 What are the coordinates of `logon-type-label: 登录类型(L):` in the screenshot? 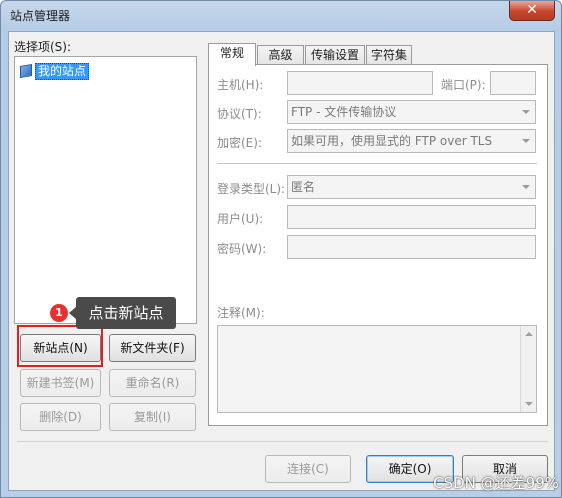 It's located at (251, 189).